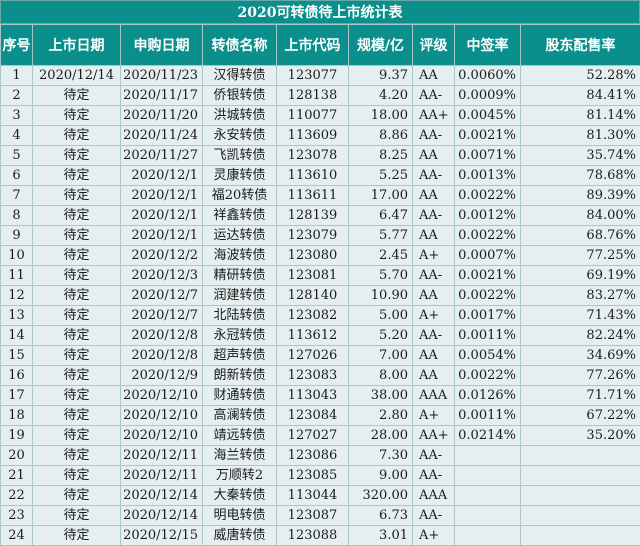 The image size is (640, 546). Describe the element at coordinates (381, 516) in the screenshot. I see `cell-scale: 6.73` at that location.